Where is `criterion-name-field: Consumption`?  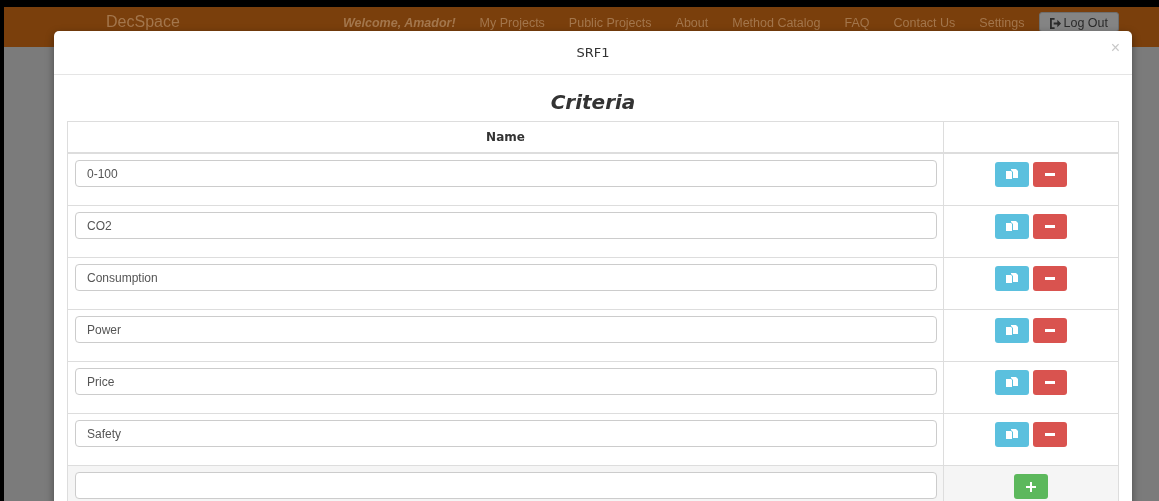
criterion-name-field: Consumption is located at coordinates (506, 277).